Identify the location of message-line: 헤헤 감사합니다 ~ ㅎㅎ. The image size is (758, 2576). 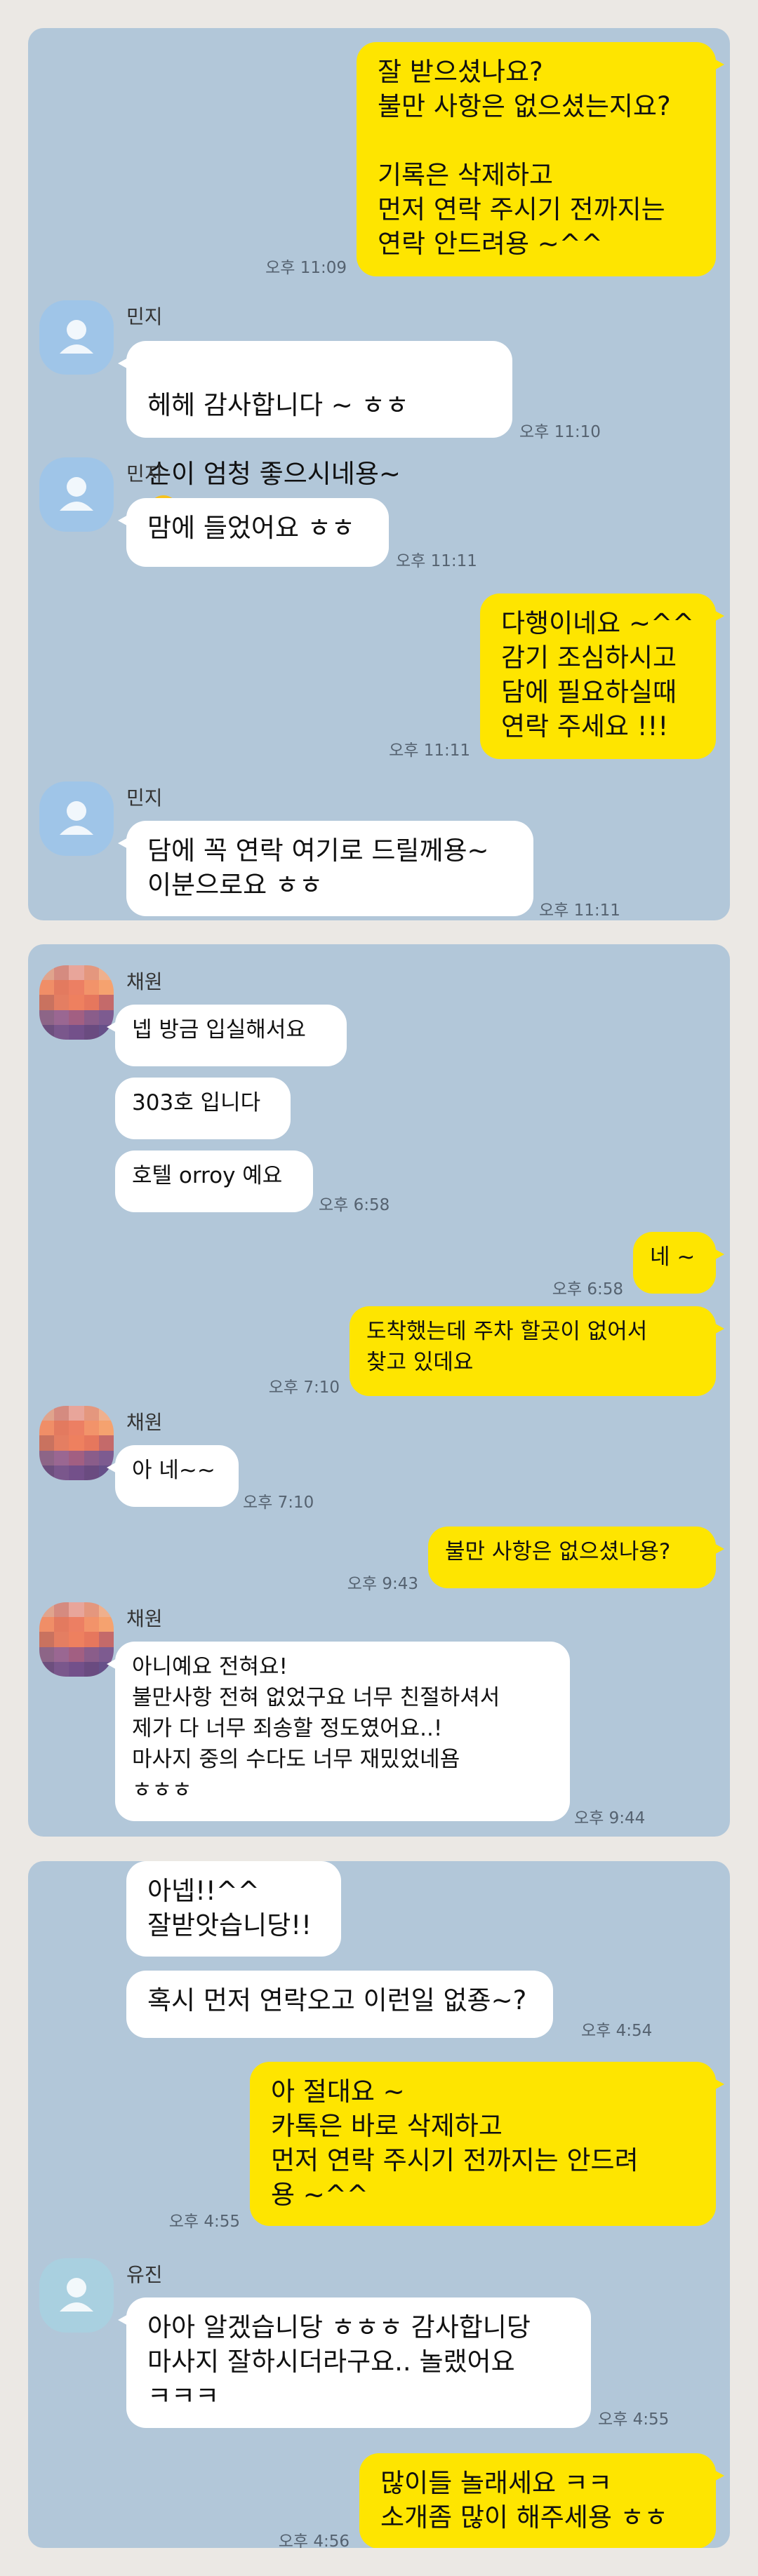
(278, 405).